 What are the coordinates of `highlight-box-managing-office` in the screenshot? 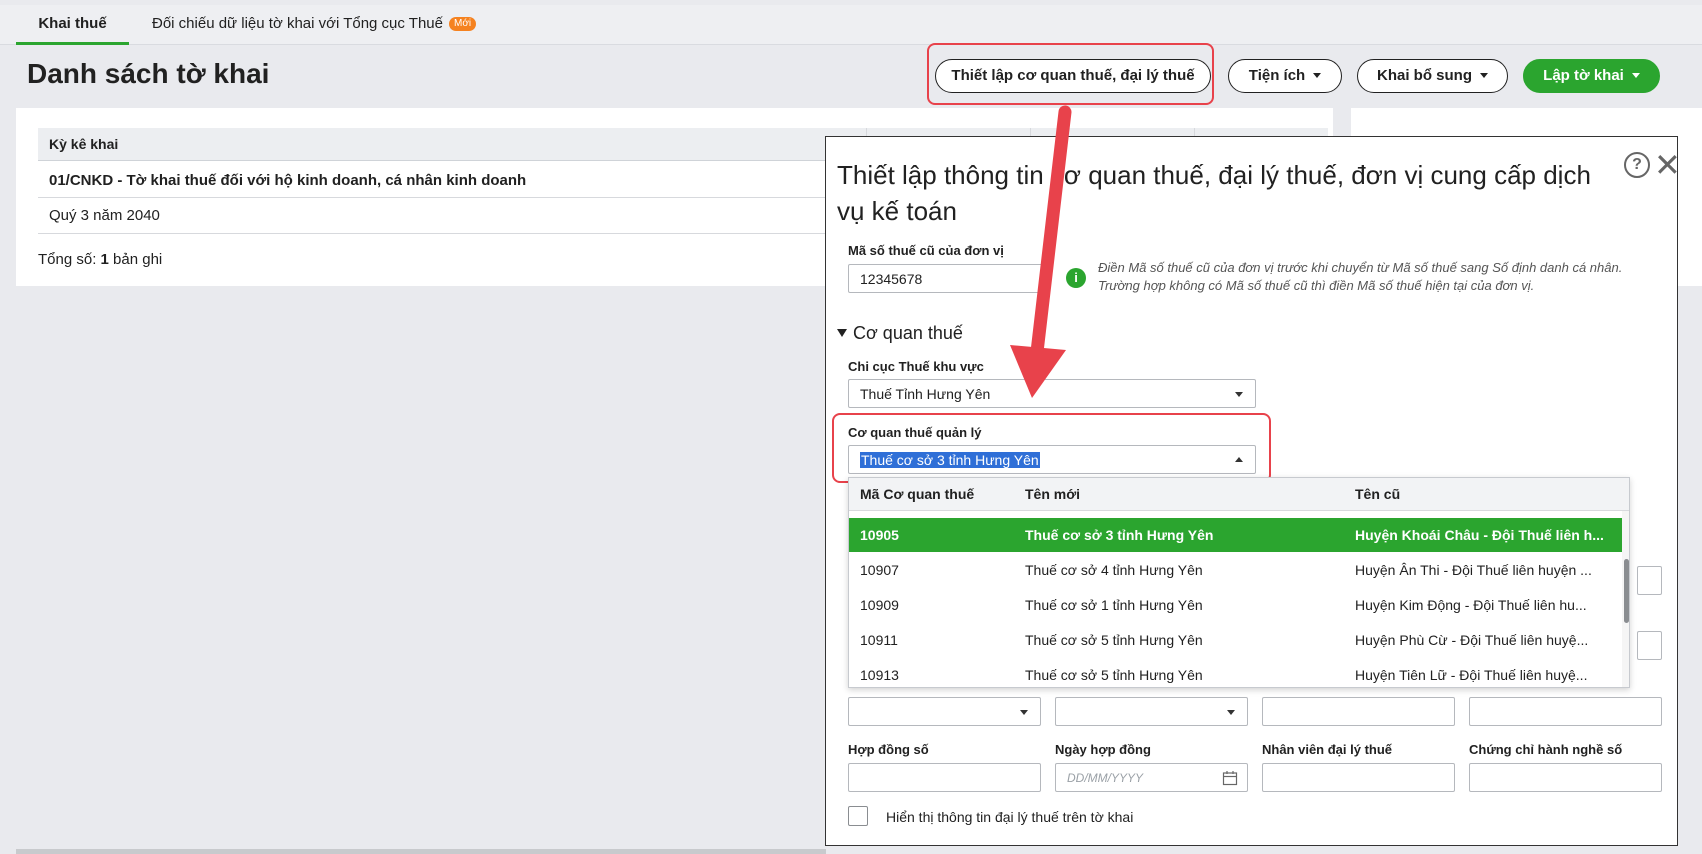 It's located at (1051, 448).